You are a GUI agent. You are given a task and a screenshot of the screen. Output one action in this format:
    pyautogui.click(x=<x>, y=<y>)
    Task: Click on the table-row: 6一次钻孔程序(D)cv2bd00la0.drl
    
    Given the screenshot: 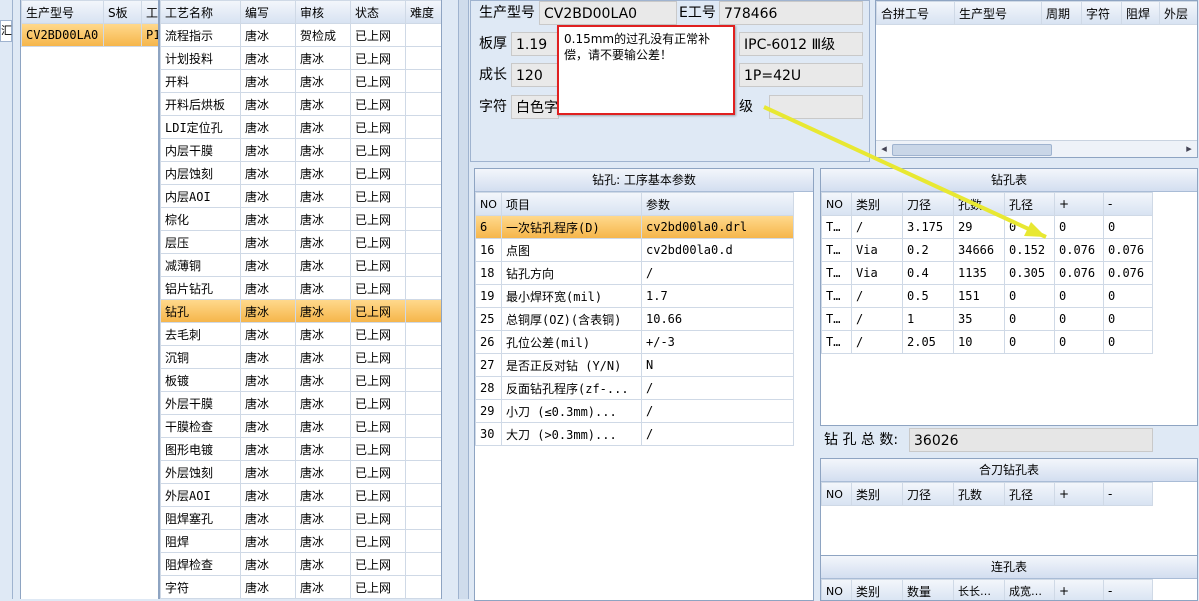 What is the action you would take?
    pyautogui.click(x=635, y=227)
    